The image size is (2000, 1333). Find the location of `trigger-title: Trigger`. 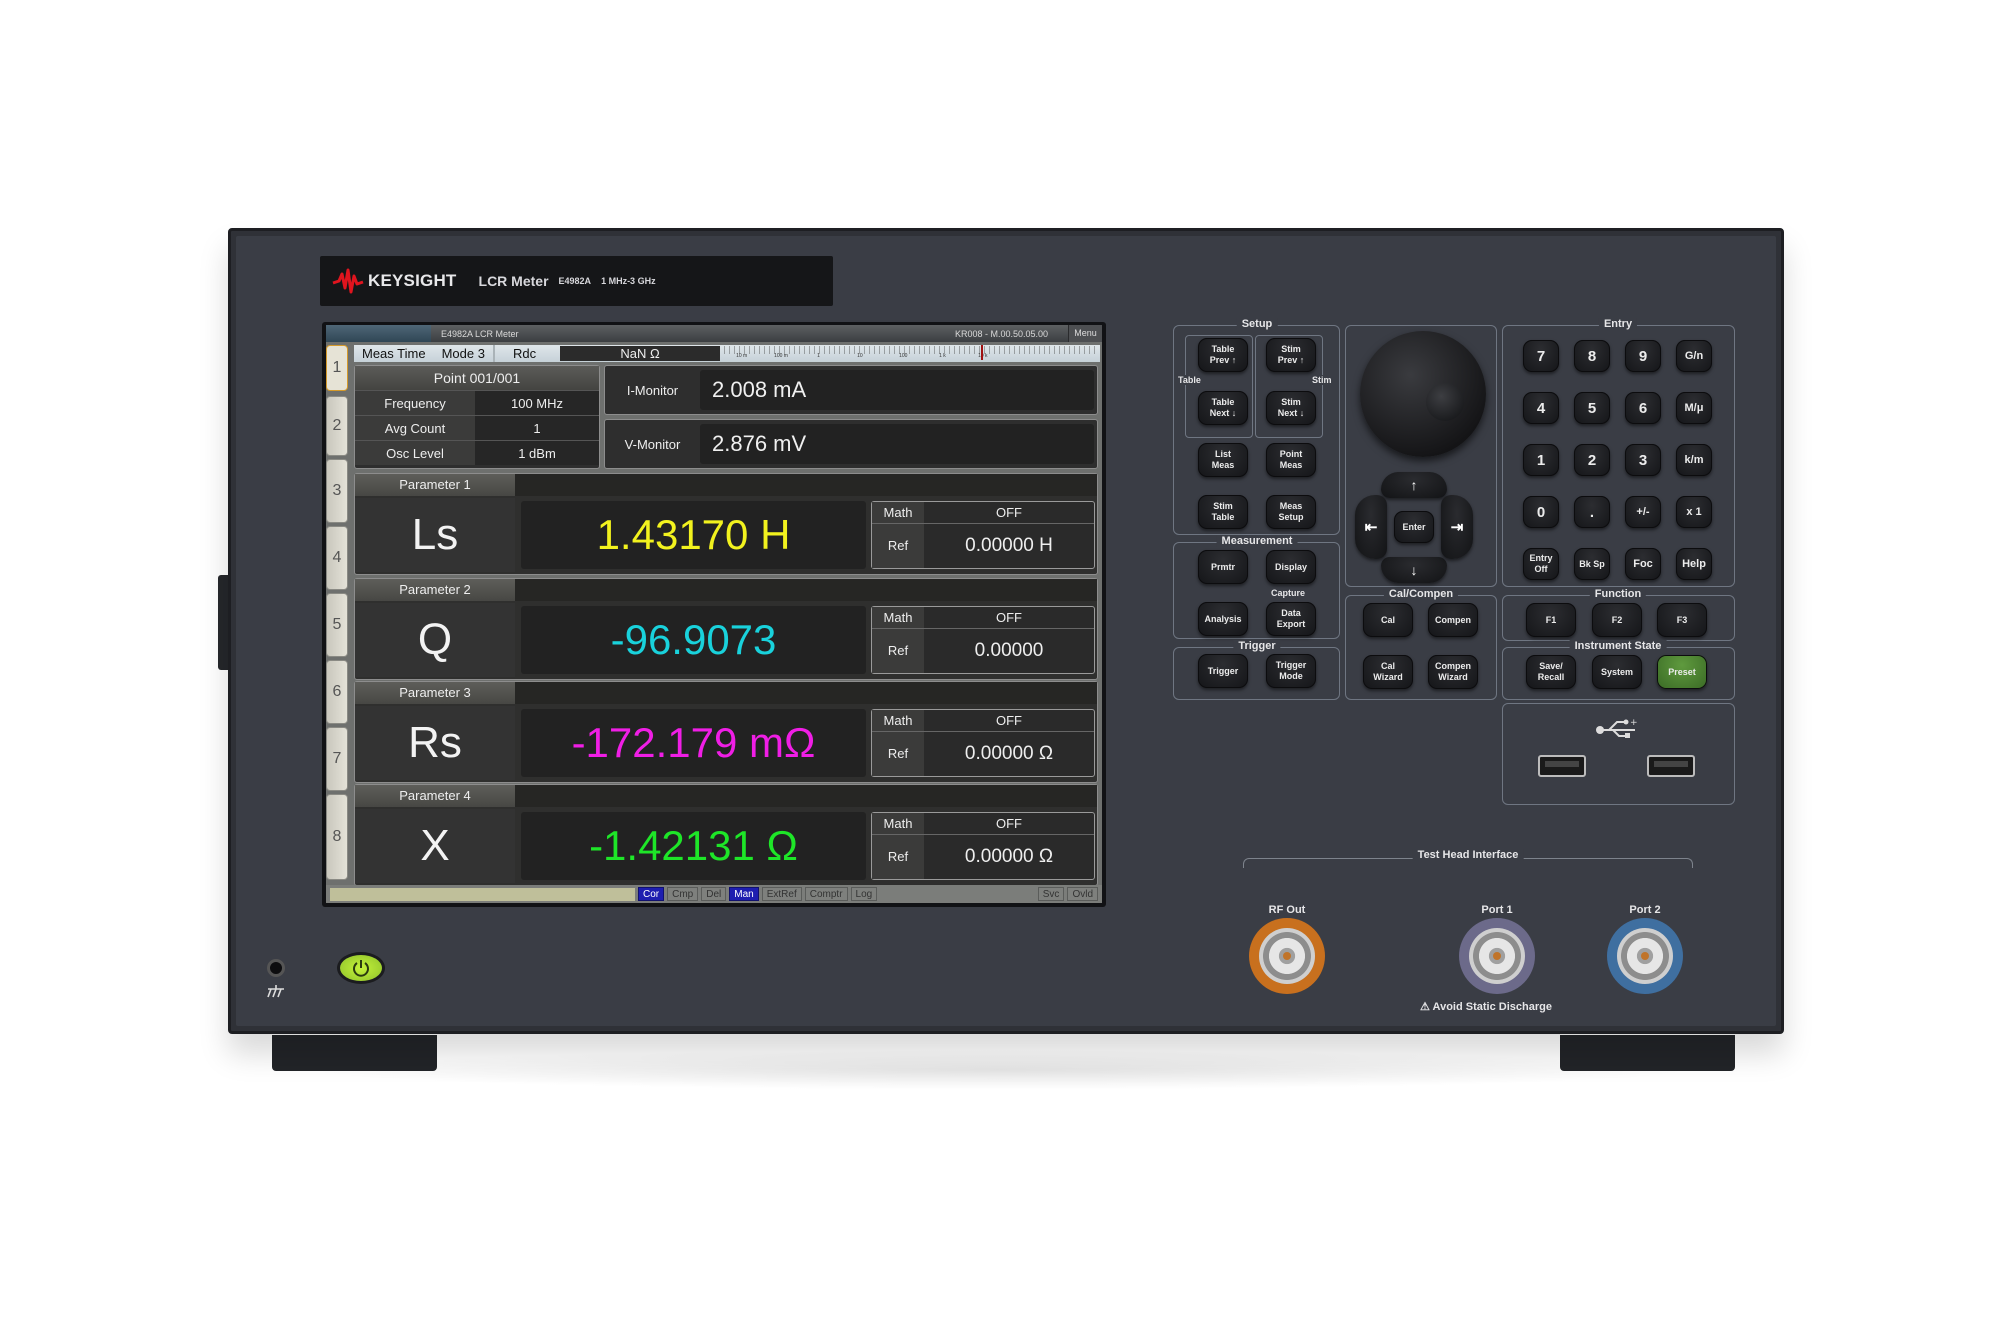

trigger-title: Trigger is located at coordinates (1257, 646).